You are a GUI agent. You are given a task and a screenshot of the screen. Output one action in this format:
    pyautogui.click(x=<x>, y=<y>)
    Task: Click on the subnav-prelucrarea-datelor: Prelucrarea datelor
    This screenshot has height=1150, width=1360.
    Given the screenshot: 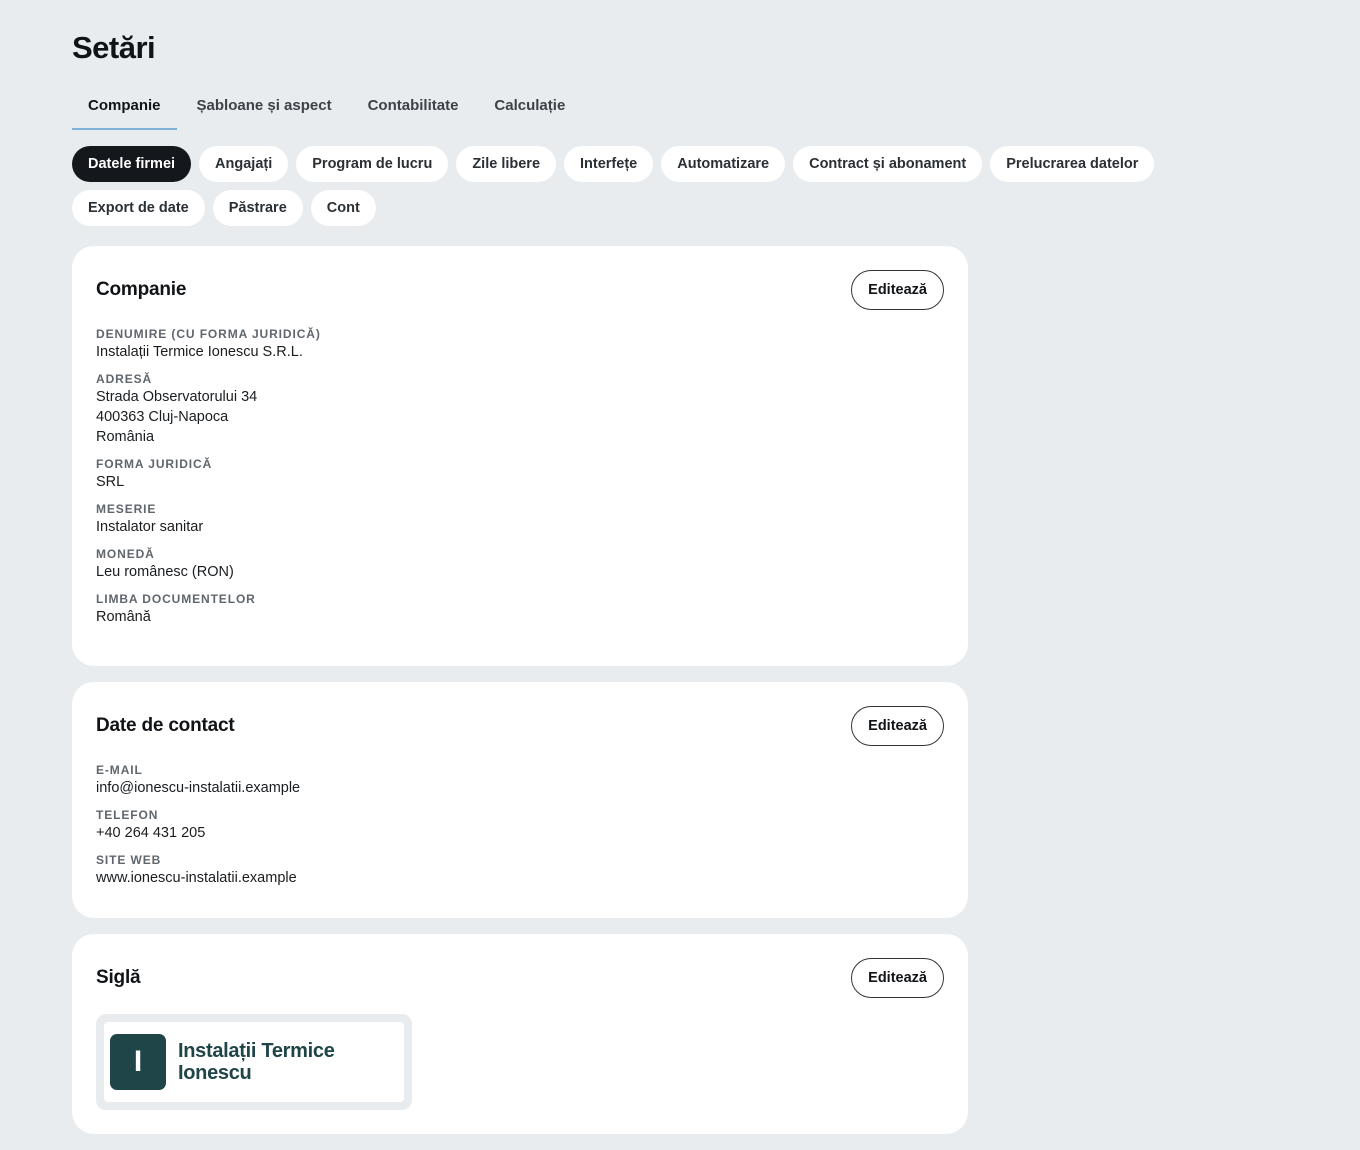 What is the action you would take?
    pyautogui.click(x=1072, y=164)
    